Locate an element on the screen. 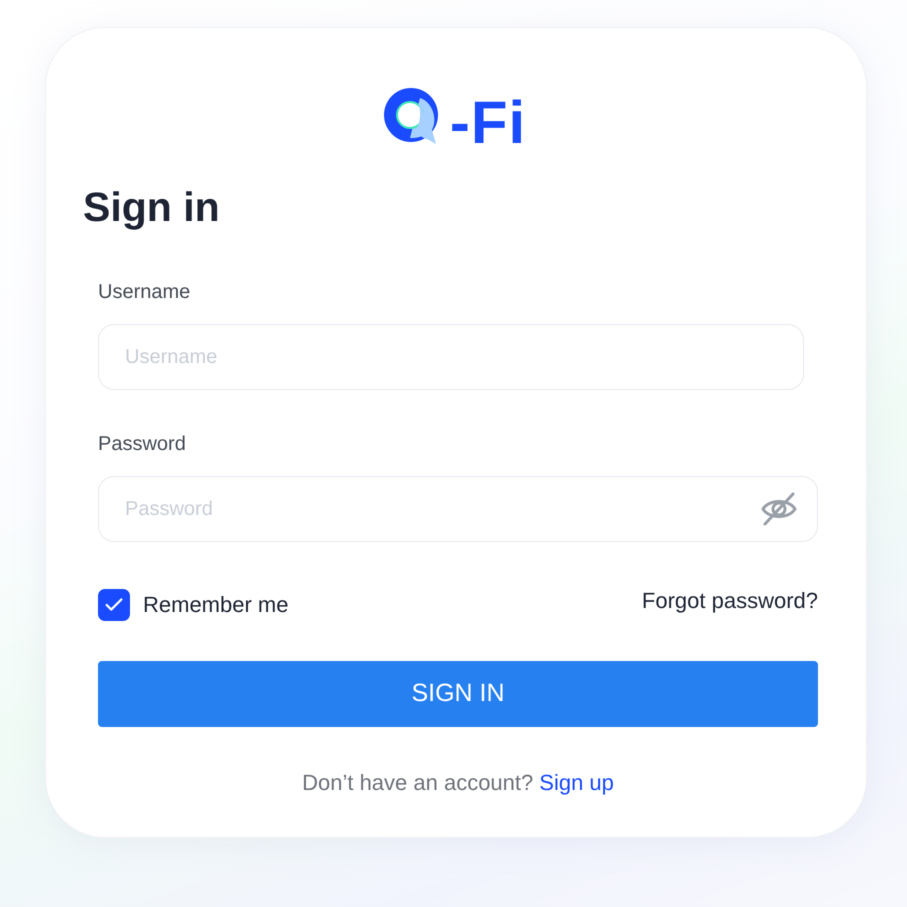  eye-slash-icon is located at coordinates (779, 509).